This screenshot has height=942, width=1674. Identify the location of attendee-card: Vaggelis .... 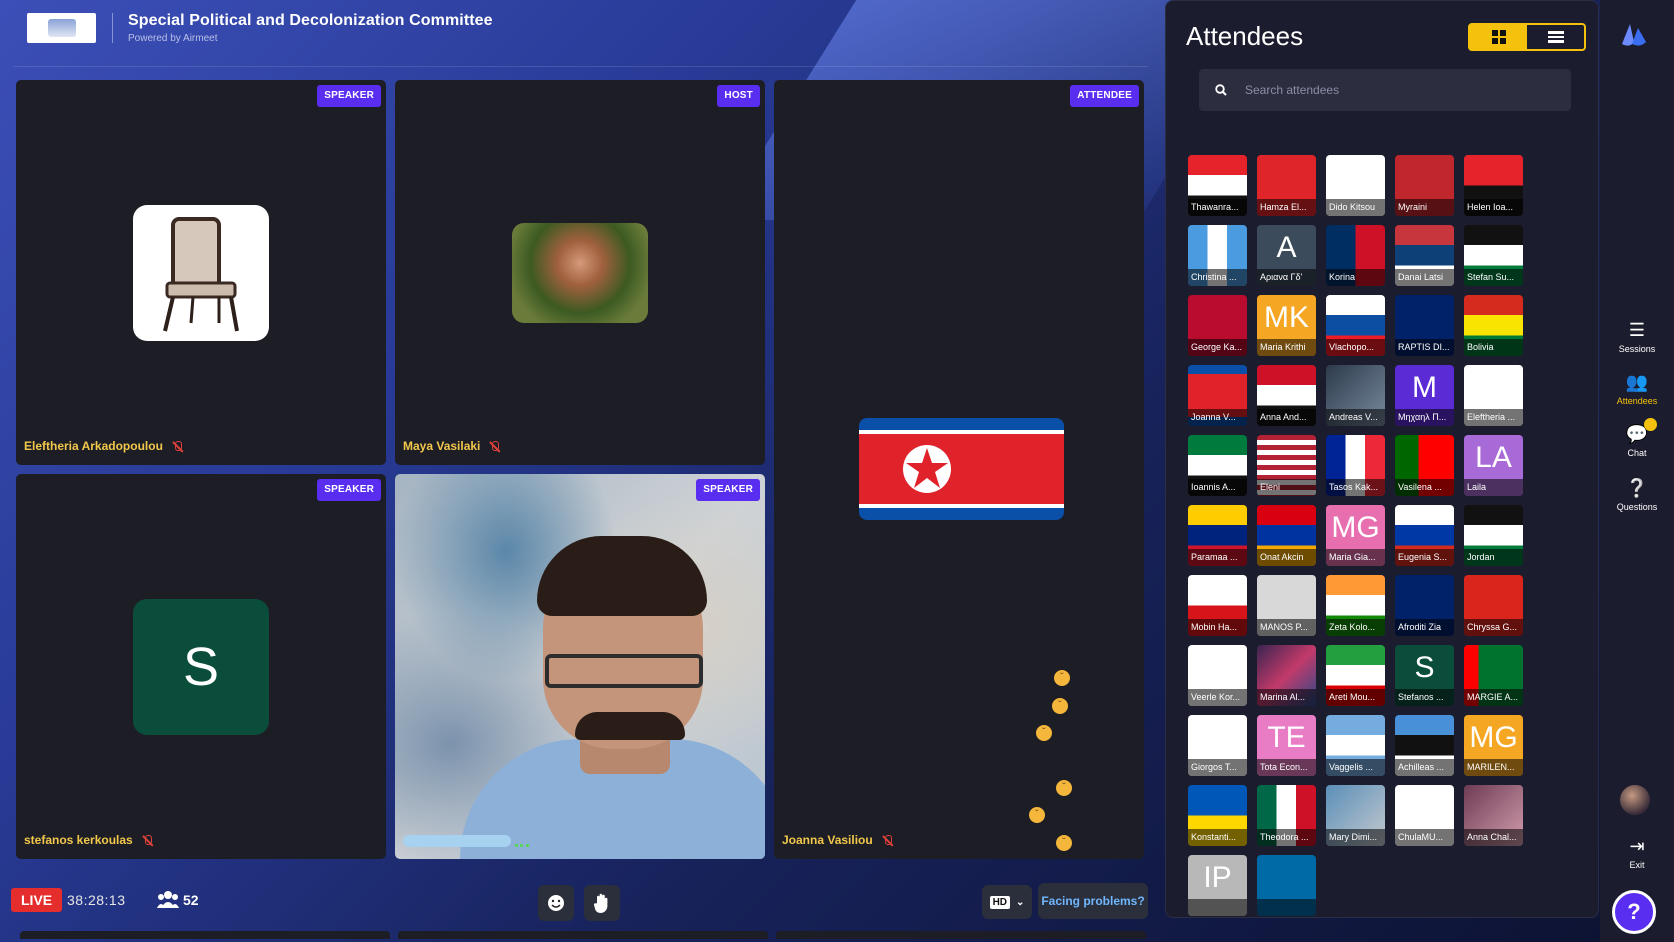
(1355, 745).